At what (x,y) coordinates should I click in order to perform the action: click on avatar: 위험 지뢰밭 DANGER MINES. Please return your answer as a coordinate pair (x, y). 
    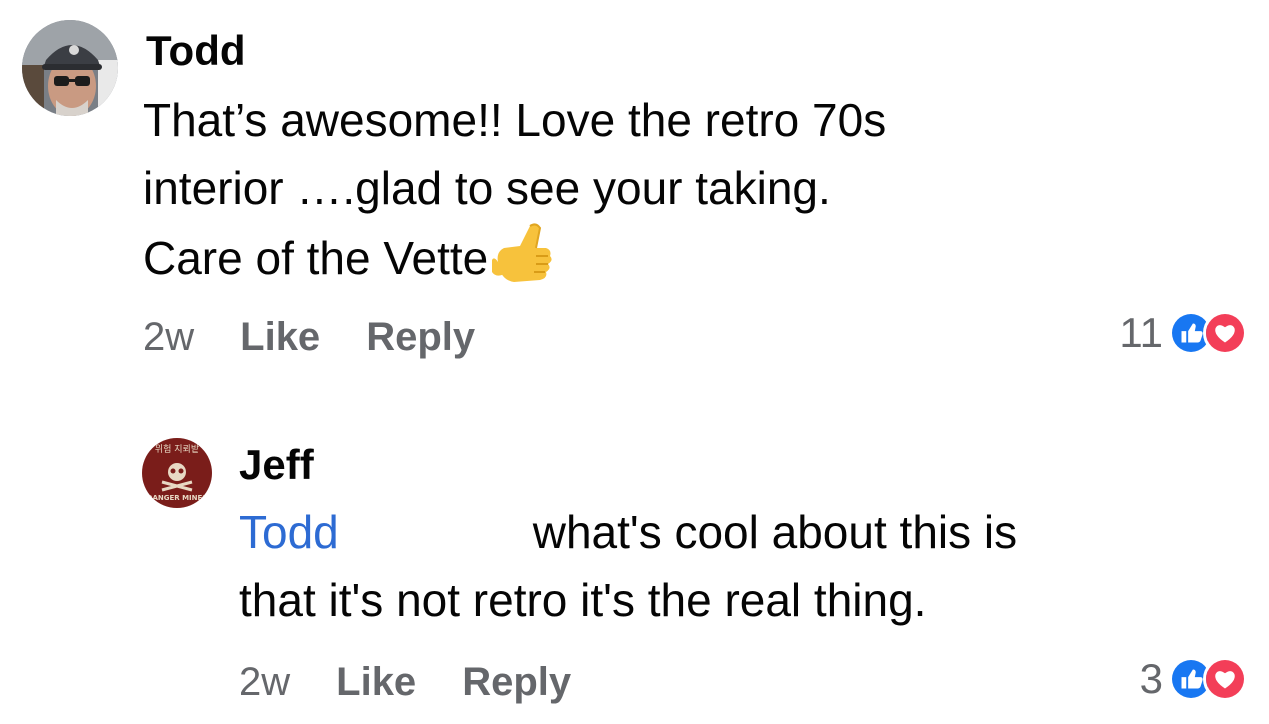
    Looking at the image, I should click on (177, 473).